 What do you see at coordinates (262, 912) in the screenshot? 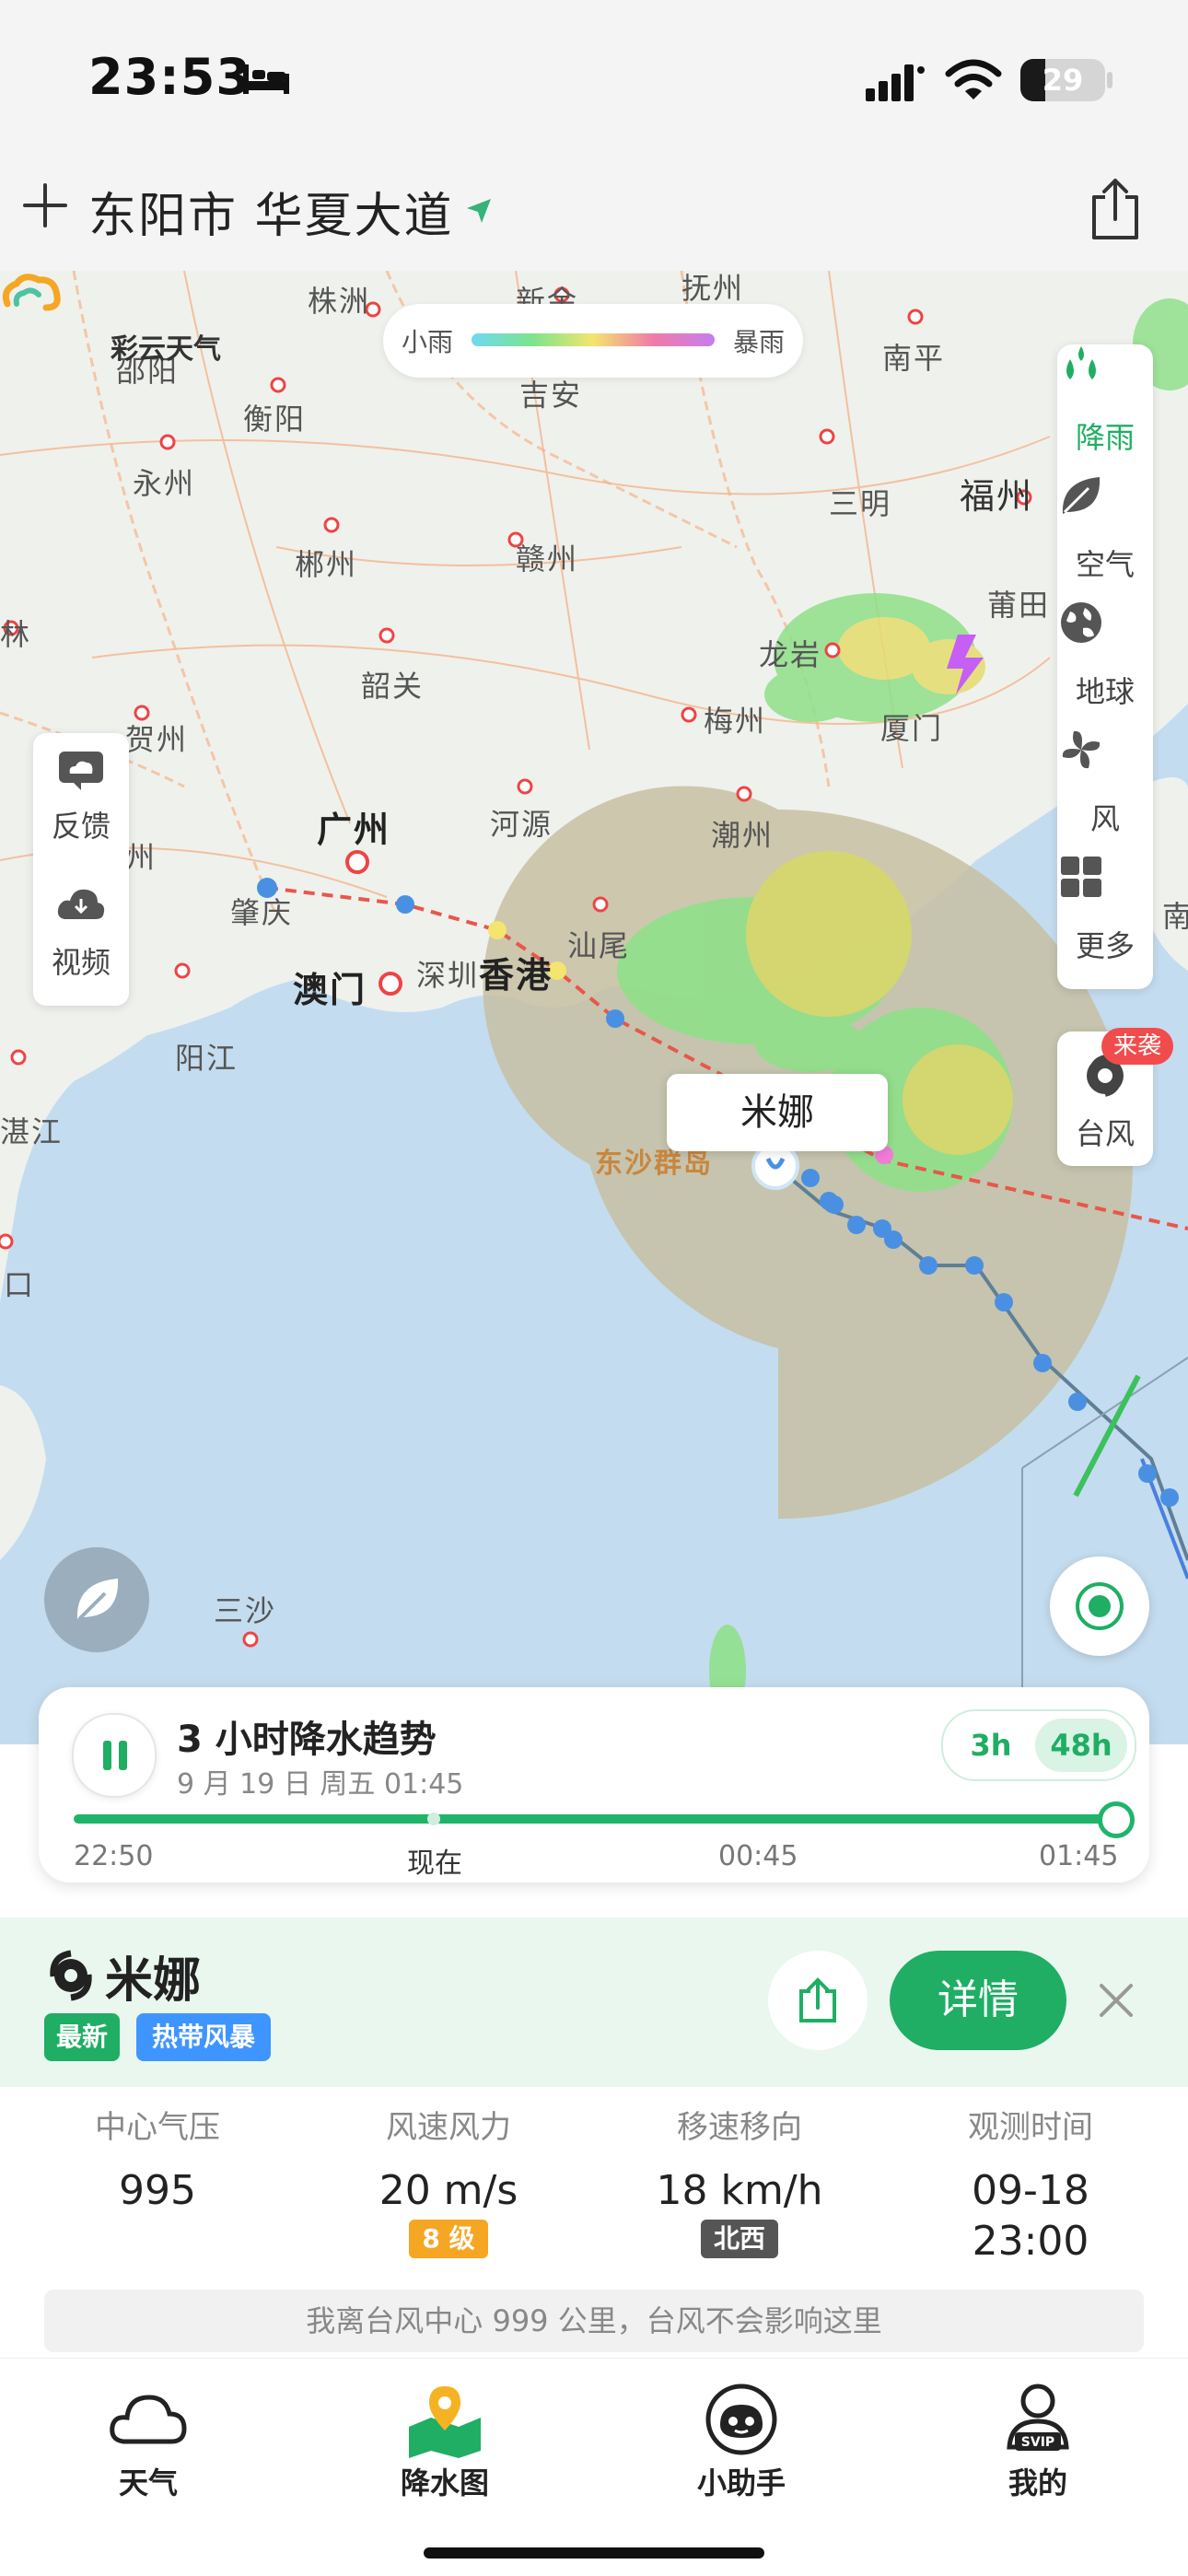
I see `city-label: 肇庆` at bounding box center [262, 912].